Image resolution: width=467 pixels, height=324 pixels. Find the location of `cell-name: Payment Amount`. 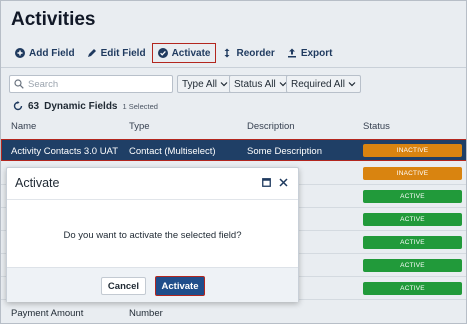

cell-name: Payment Amount is located at coordinates (47, 313).